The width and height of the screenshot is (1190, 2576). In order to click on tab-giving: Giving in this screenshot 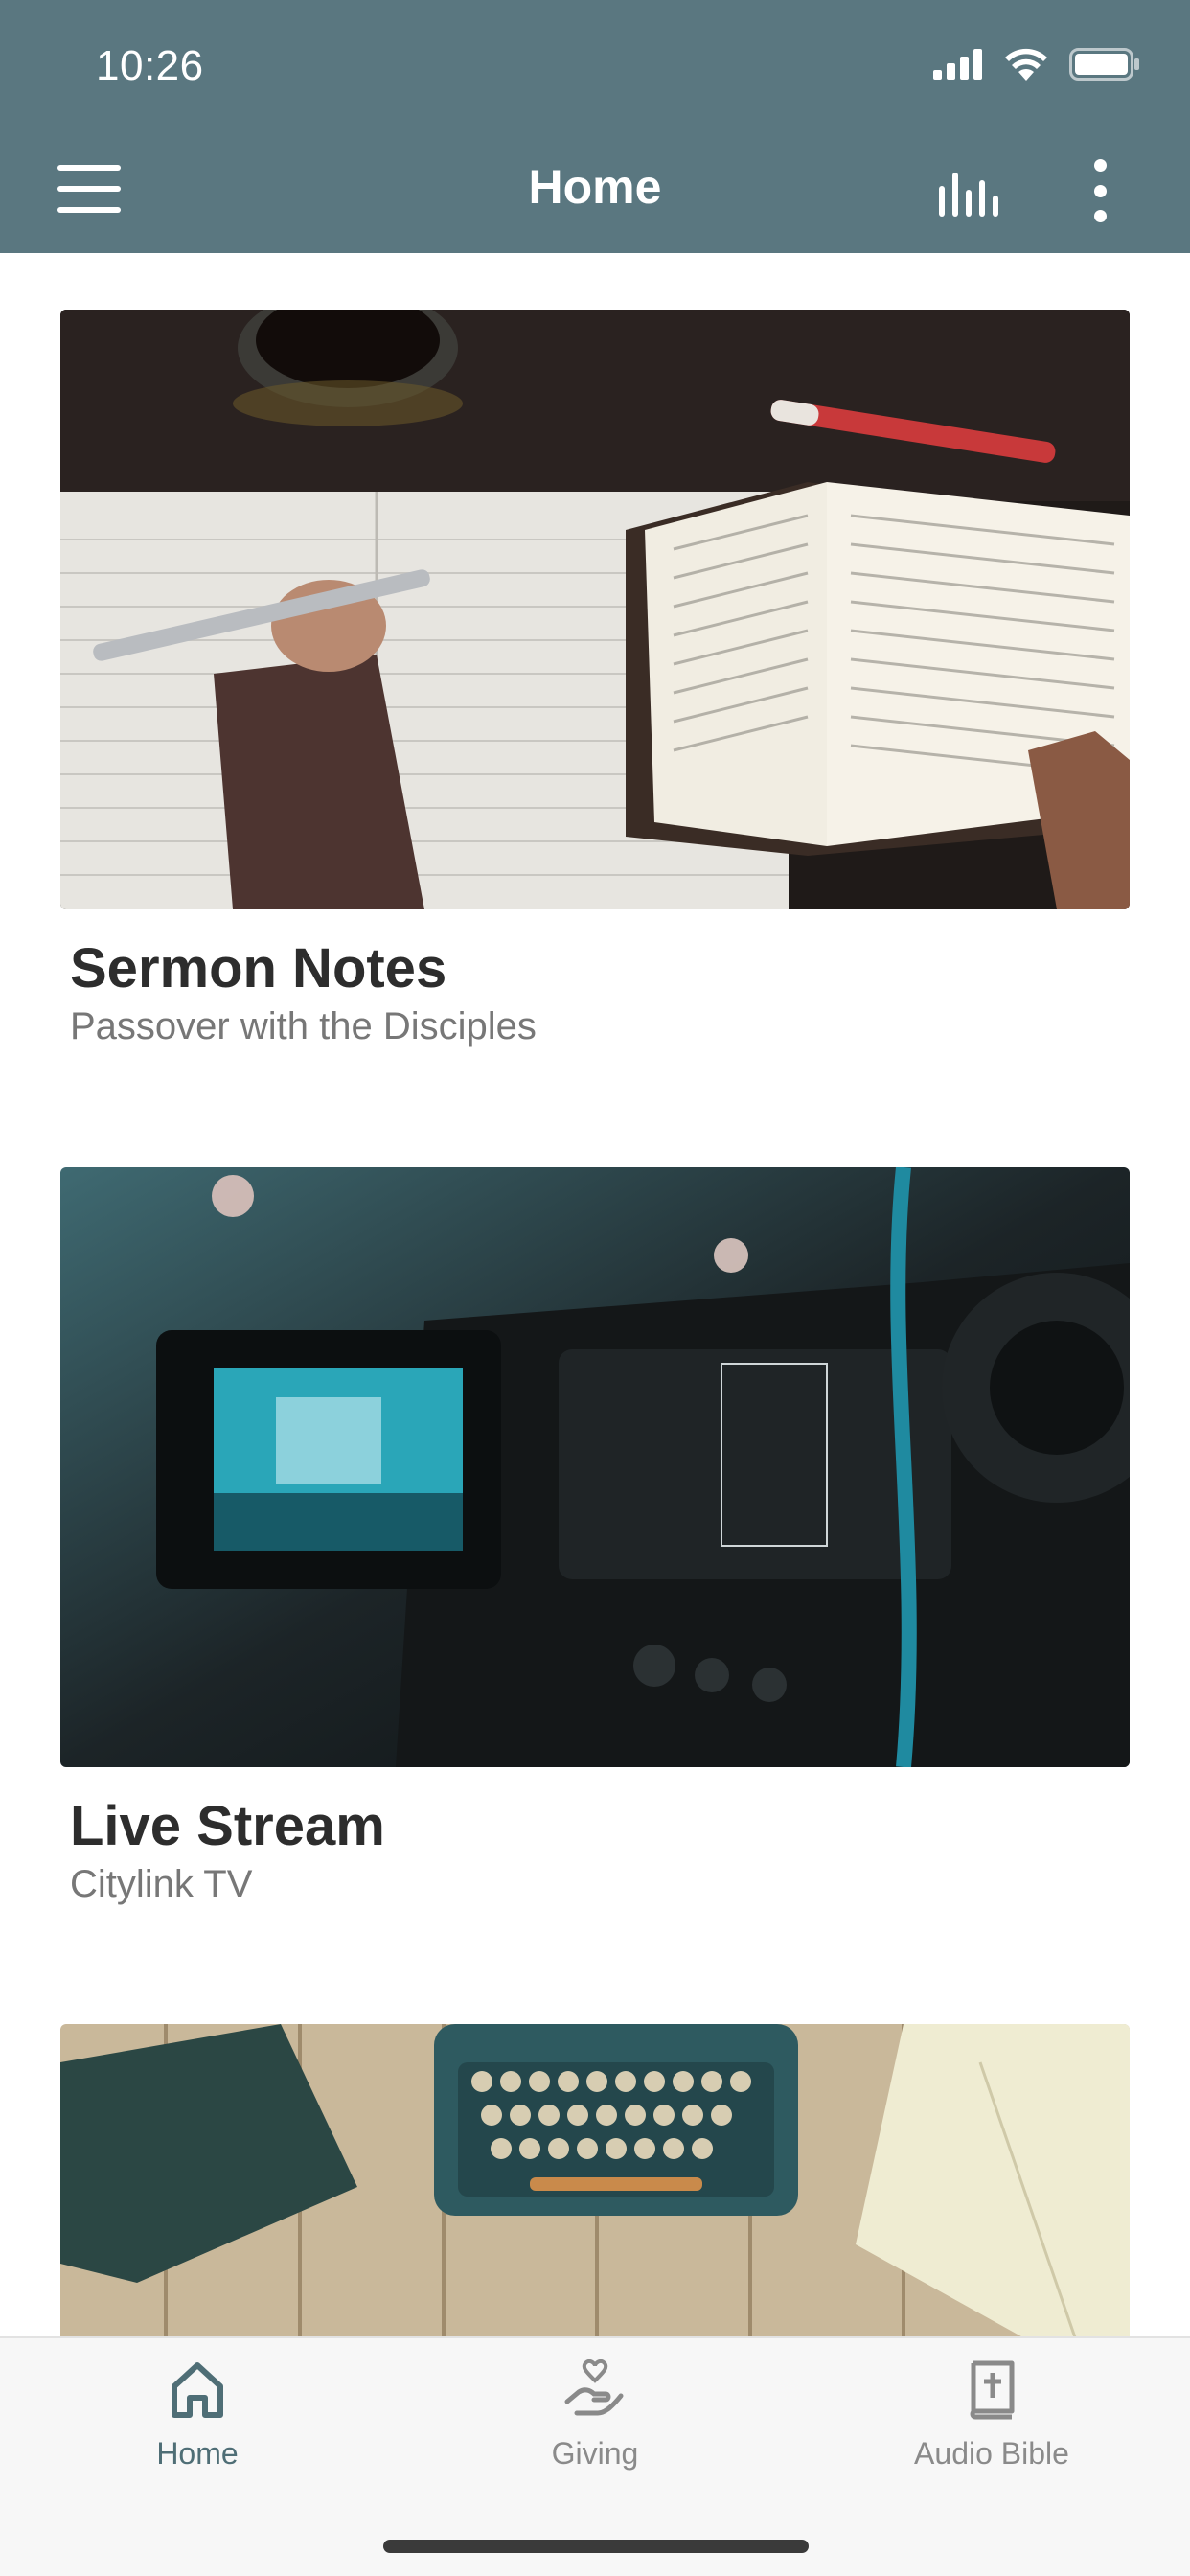, I will do `click(595, 2436)`.